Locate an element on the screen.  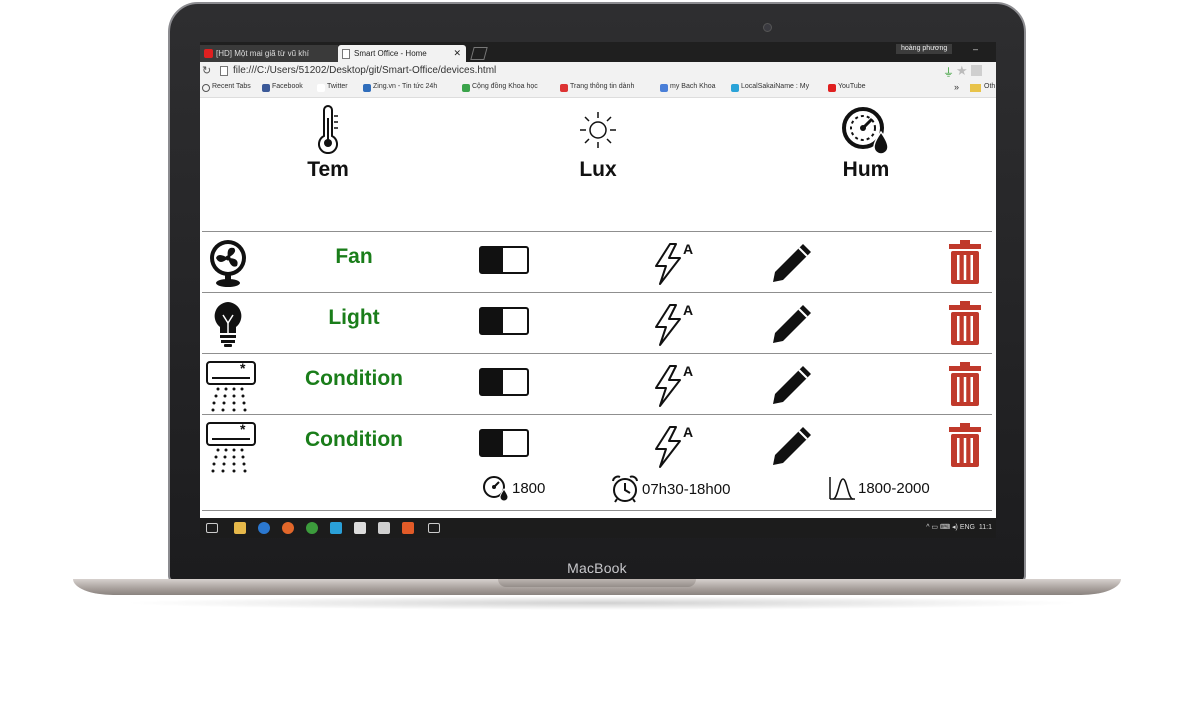
history-icon is located at coordinates (206, 88).